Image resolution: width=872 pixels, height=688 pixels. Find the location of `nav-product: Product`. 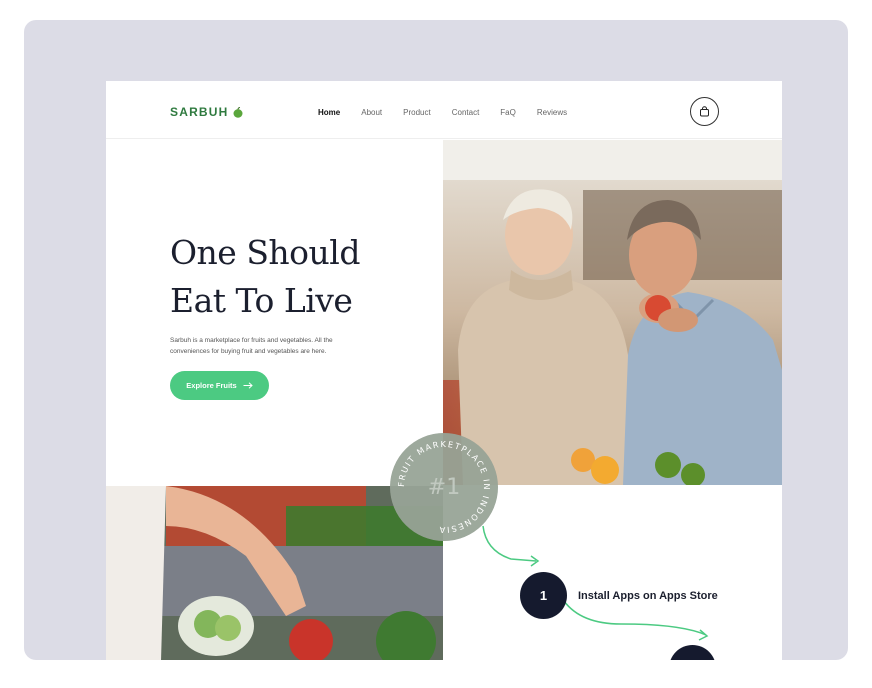

nav-product: Product is located at coordinates (417, 112).